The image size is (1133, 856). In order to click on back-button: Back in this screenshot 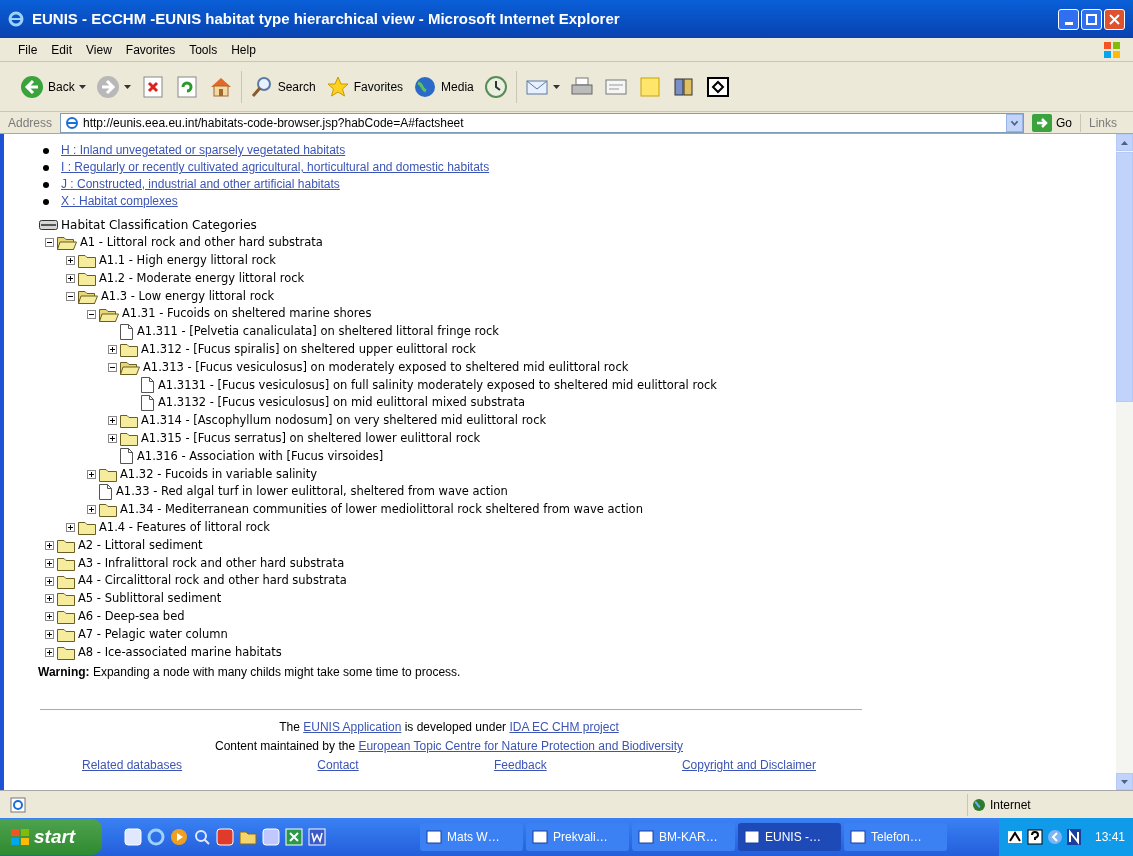, I will do `click(53, 86)`.